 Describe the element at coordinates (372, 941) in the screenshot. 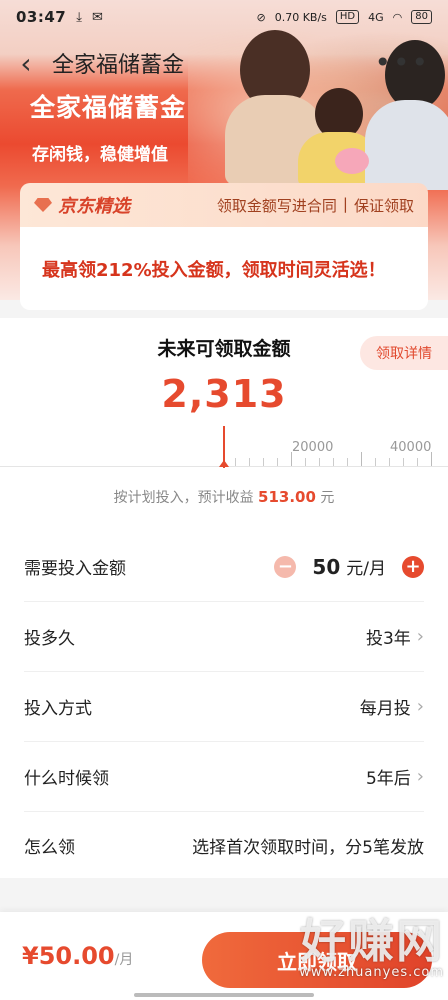

I see `watermark-logo: 好赚网` at that location.